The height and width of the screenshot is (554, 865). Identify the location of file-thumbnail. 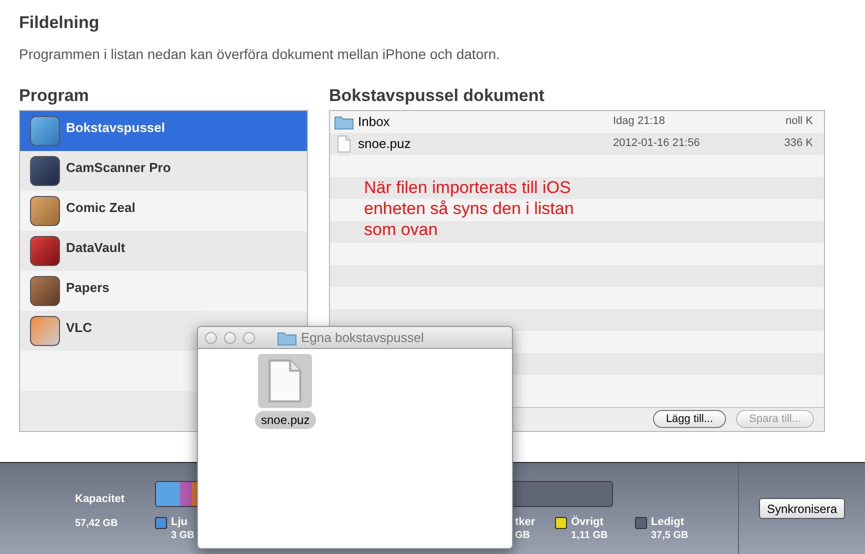
(285, 381).